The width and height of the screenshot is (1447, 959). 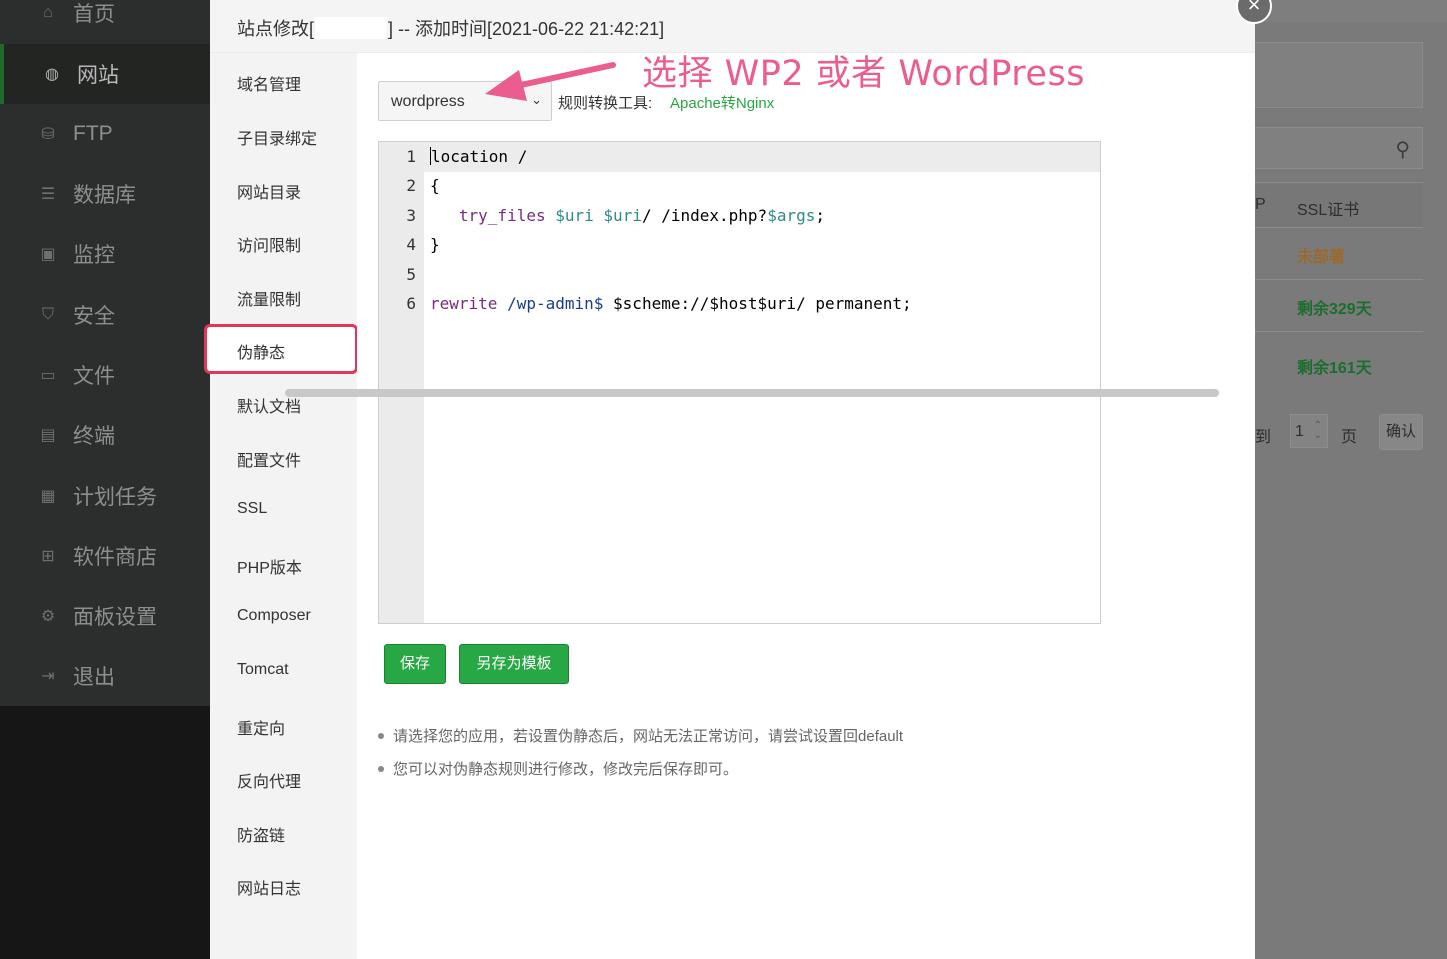 I want to click on ssl-status: 剩余161天, so click(x=1334, y=366).